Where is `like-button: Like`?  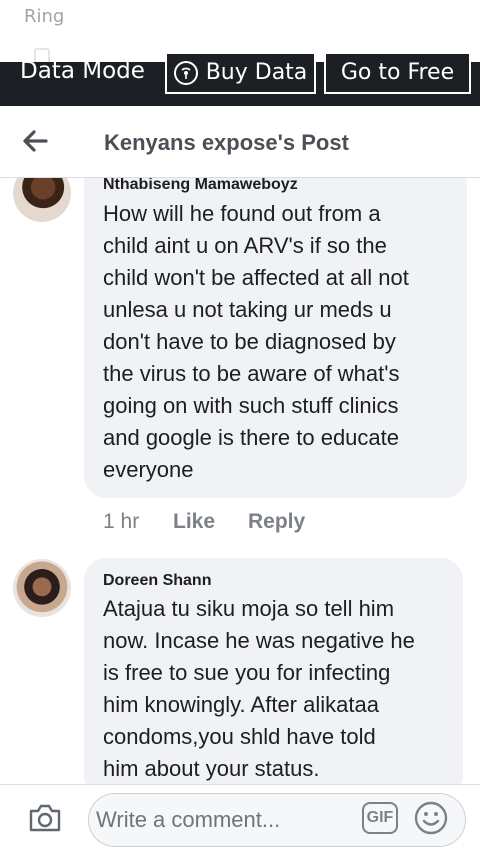 like-button: Like is located at coordinates (194, 522).